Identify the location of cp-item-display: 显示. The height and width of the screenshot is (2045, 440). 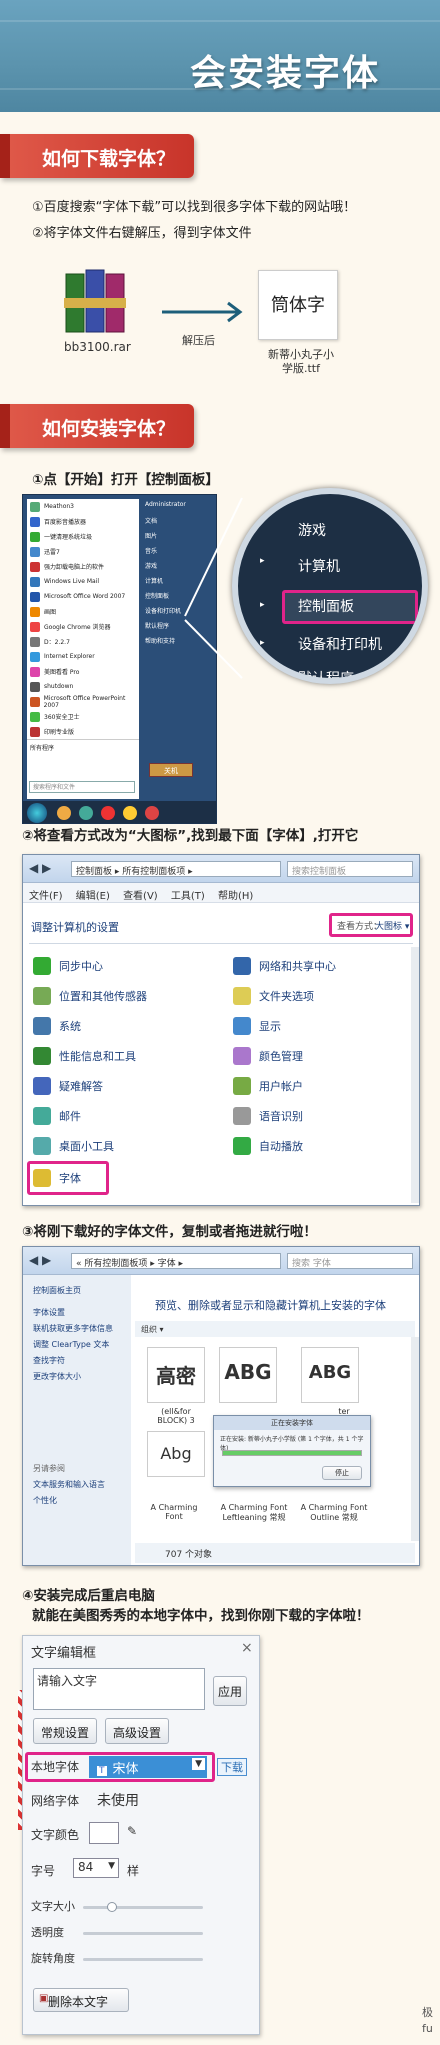
(257, 1026).